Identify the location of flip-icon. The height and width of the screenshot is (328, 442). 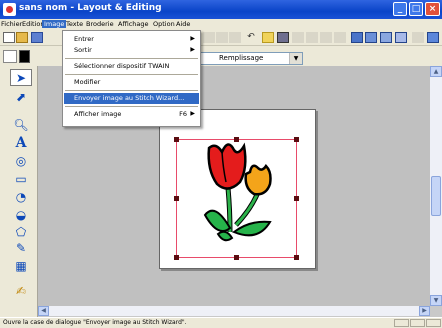
(312, 37).